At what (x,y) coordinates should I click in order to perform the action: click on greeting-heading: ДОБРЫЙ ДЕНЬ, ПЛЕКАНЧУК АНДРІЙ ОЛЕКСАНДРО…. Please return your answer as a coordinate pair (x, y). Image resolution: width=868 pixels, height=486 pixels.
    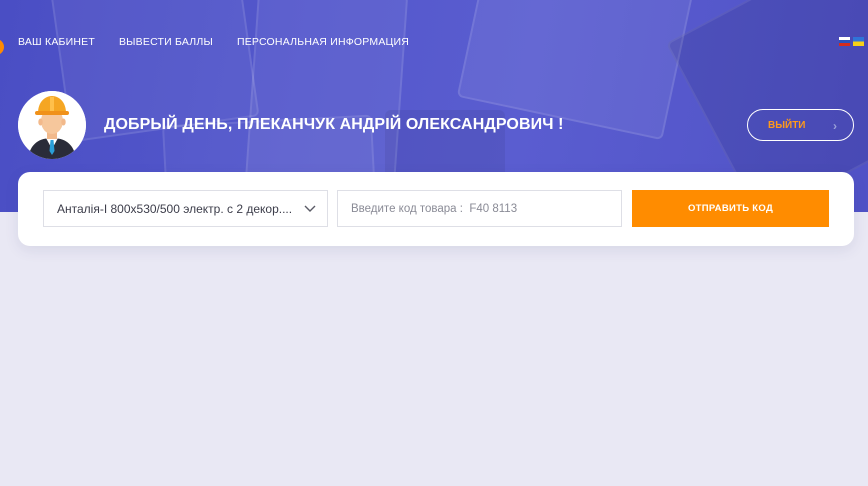
    Looking at the image, I should click on (334, 124).